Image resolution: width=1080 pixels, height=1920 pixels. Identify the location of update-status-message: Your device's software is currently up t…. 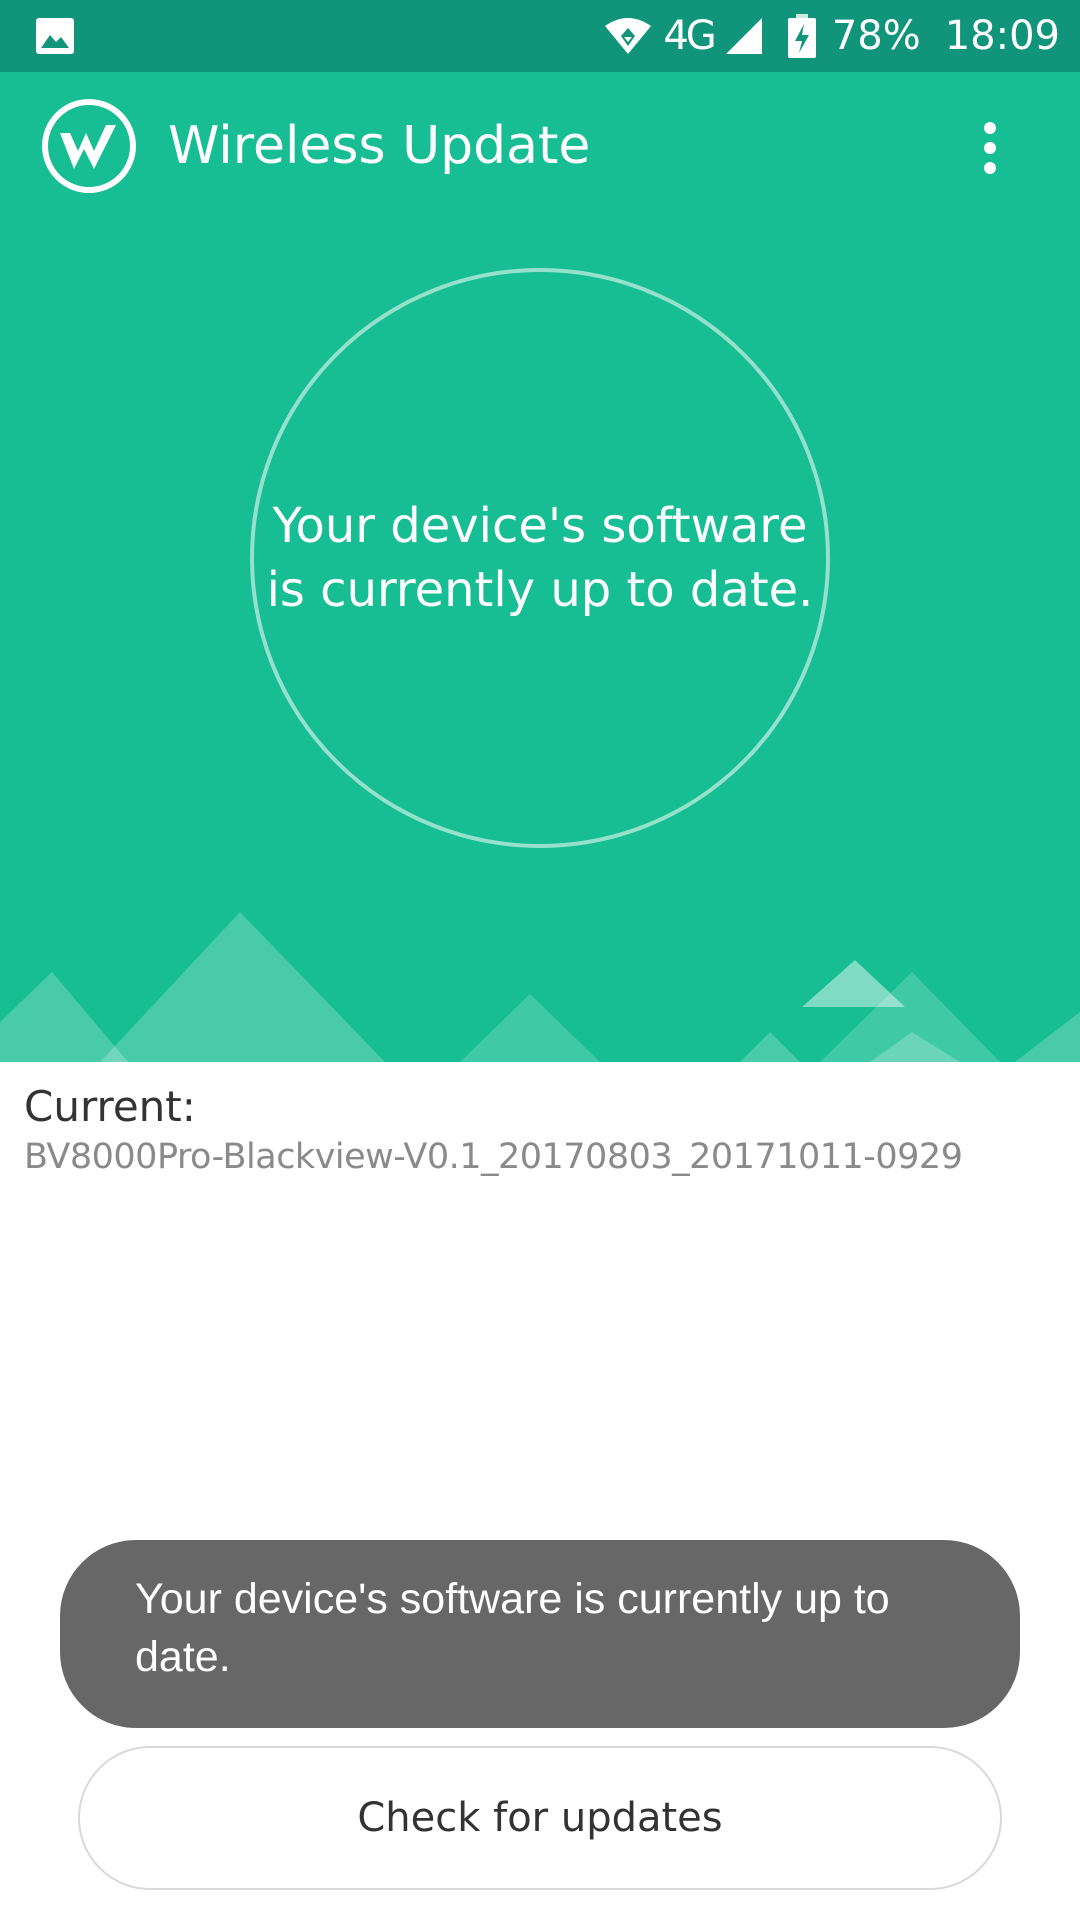
(540, 558).